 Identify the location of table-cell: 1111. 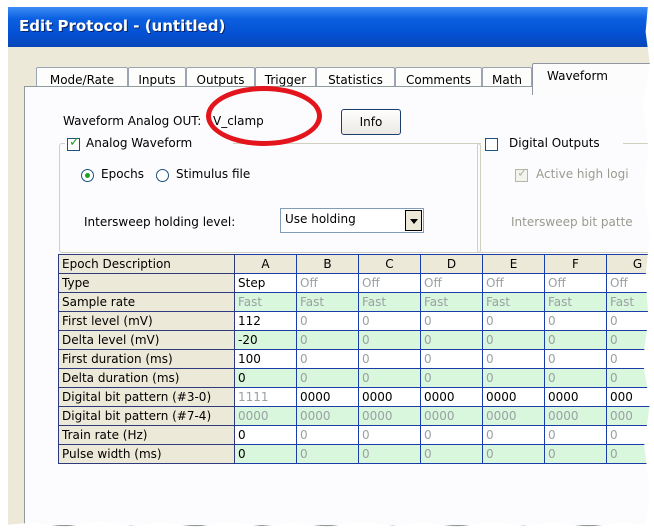
(265, 397).